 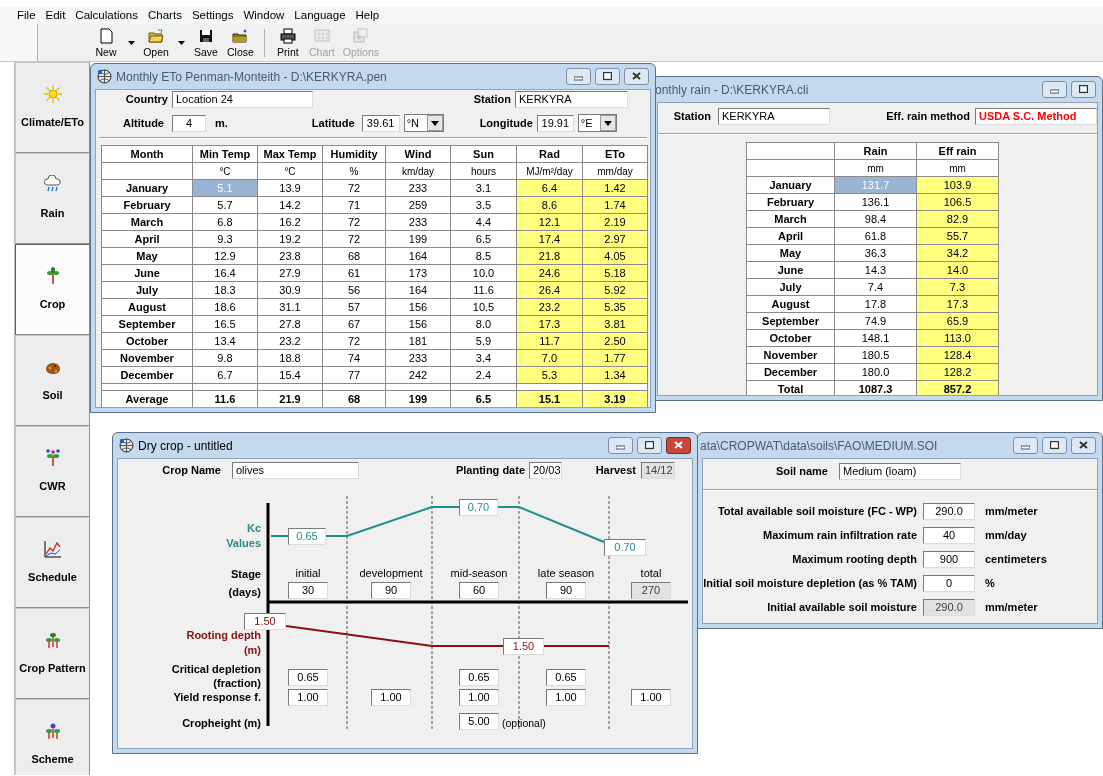 I want to click on input-field: olives, so click(x=295, y=470).